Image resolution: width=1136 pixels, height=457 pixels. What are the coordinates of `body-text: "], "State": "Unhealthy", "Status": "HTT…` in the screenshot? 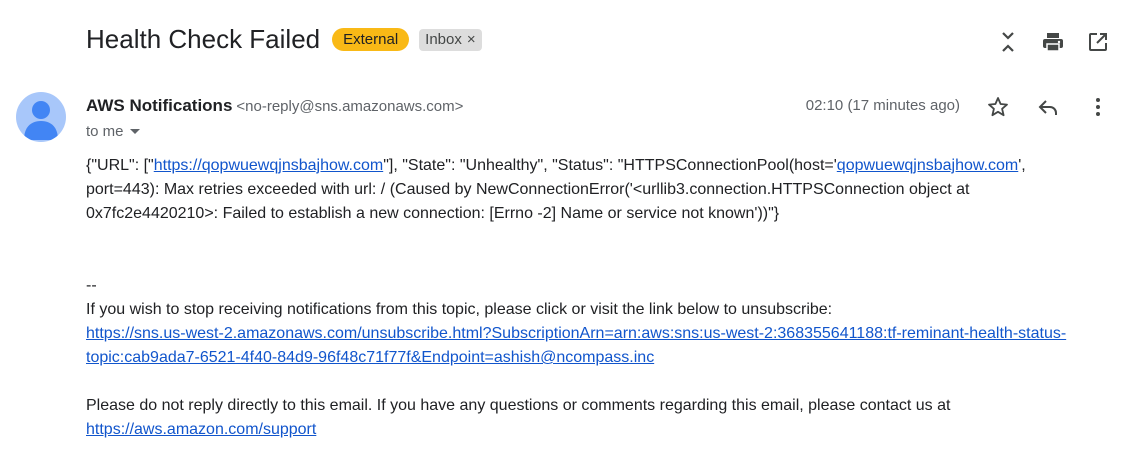 It's located at (610, 165).